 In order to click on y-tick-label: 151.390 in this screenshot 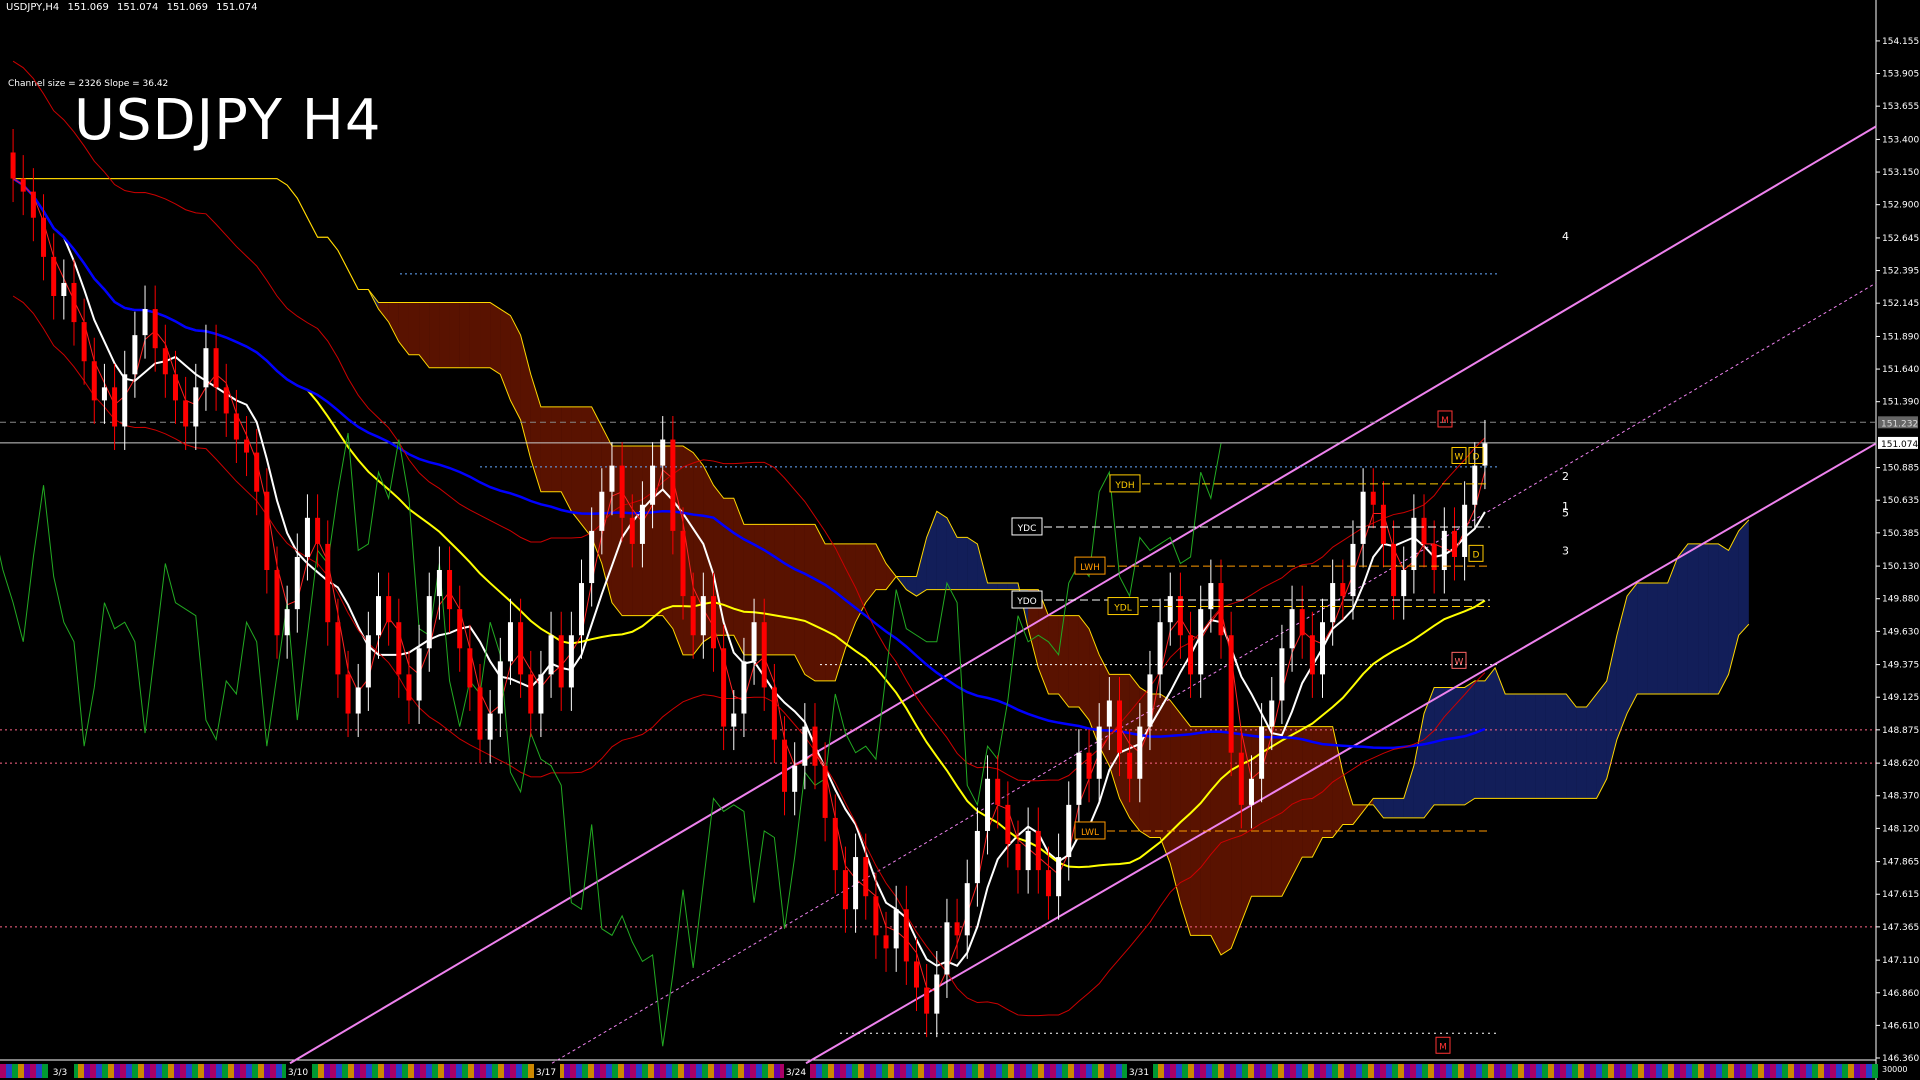, I will do `click(1900, 403)`.